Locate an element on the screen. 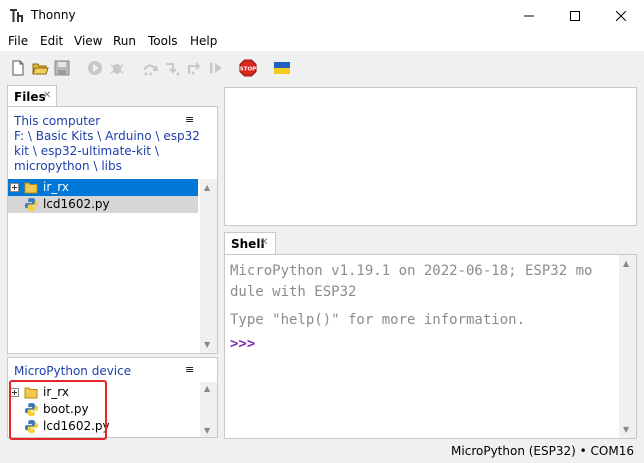  title-bar: Thonny is located at coordinates (322, 15).